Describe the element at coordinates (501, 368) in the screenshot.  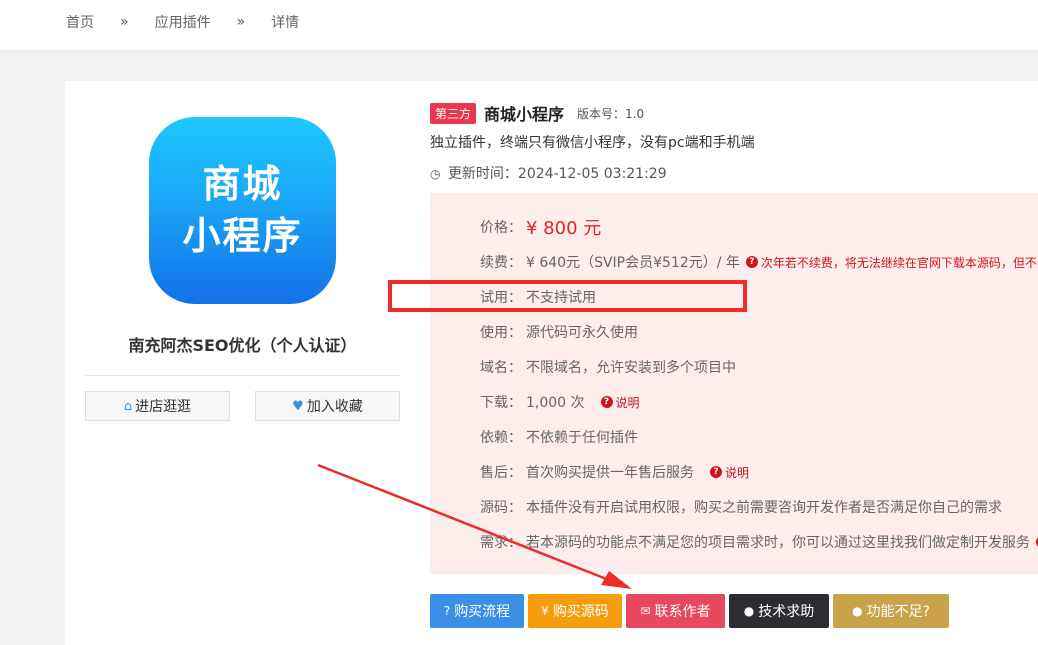
I see `domain-label: 域名：` at that location.